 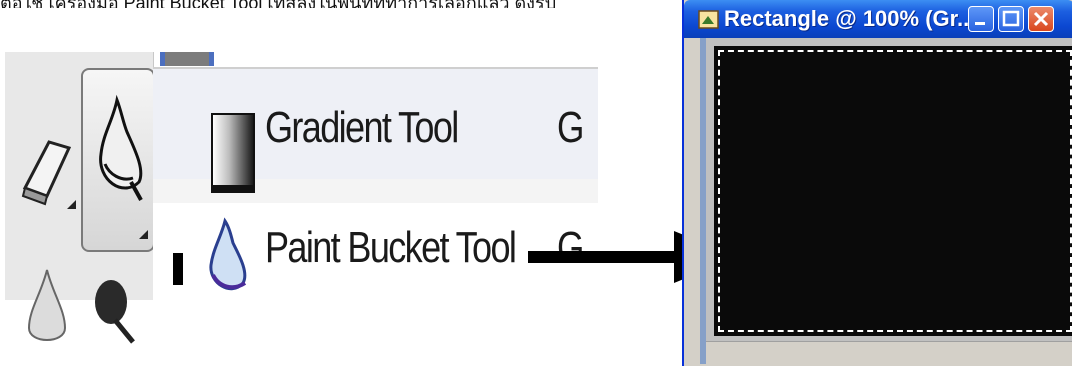 What do you see at coordinates (47, 164) in the screenshot?
I see `eraser-icon` at bounding box center [47, 164].